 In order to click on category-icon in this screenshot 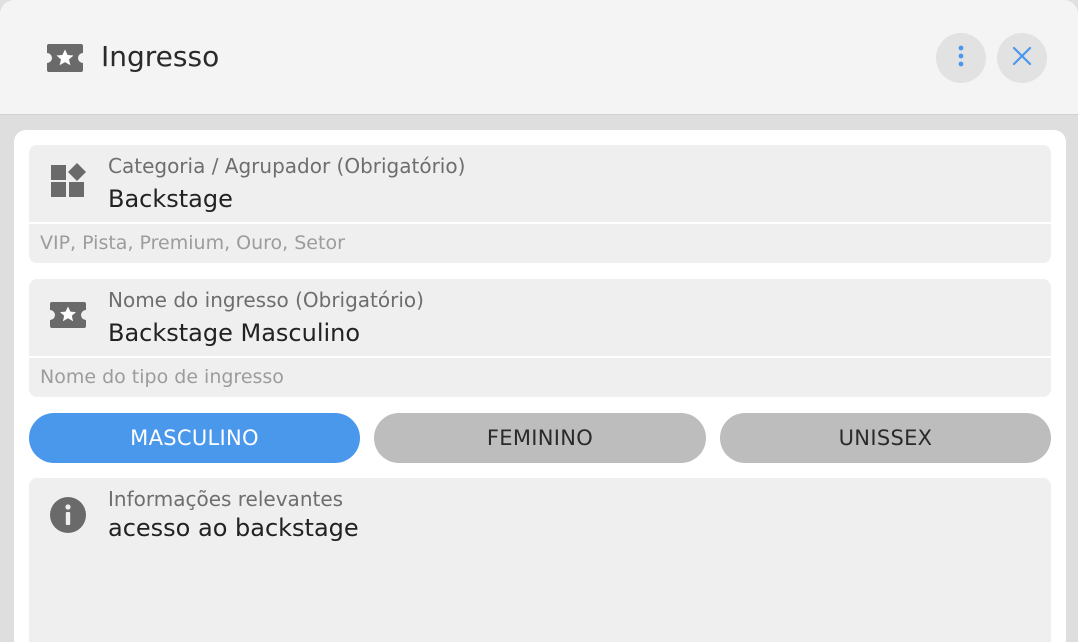, I will do `click(68, 181)`.